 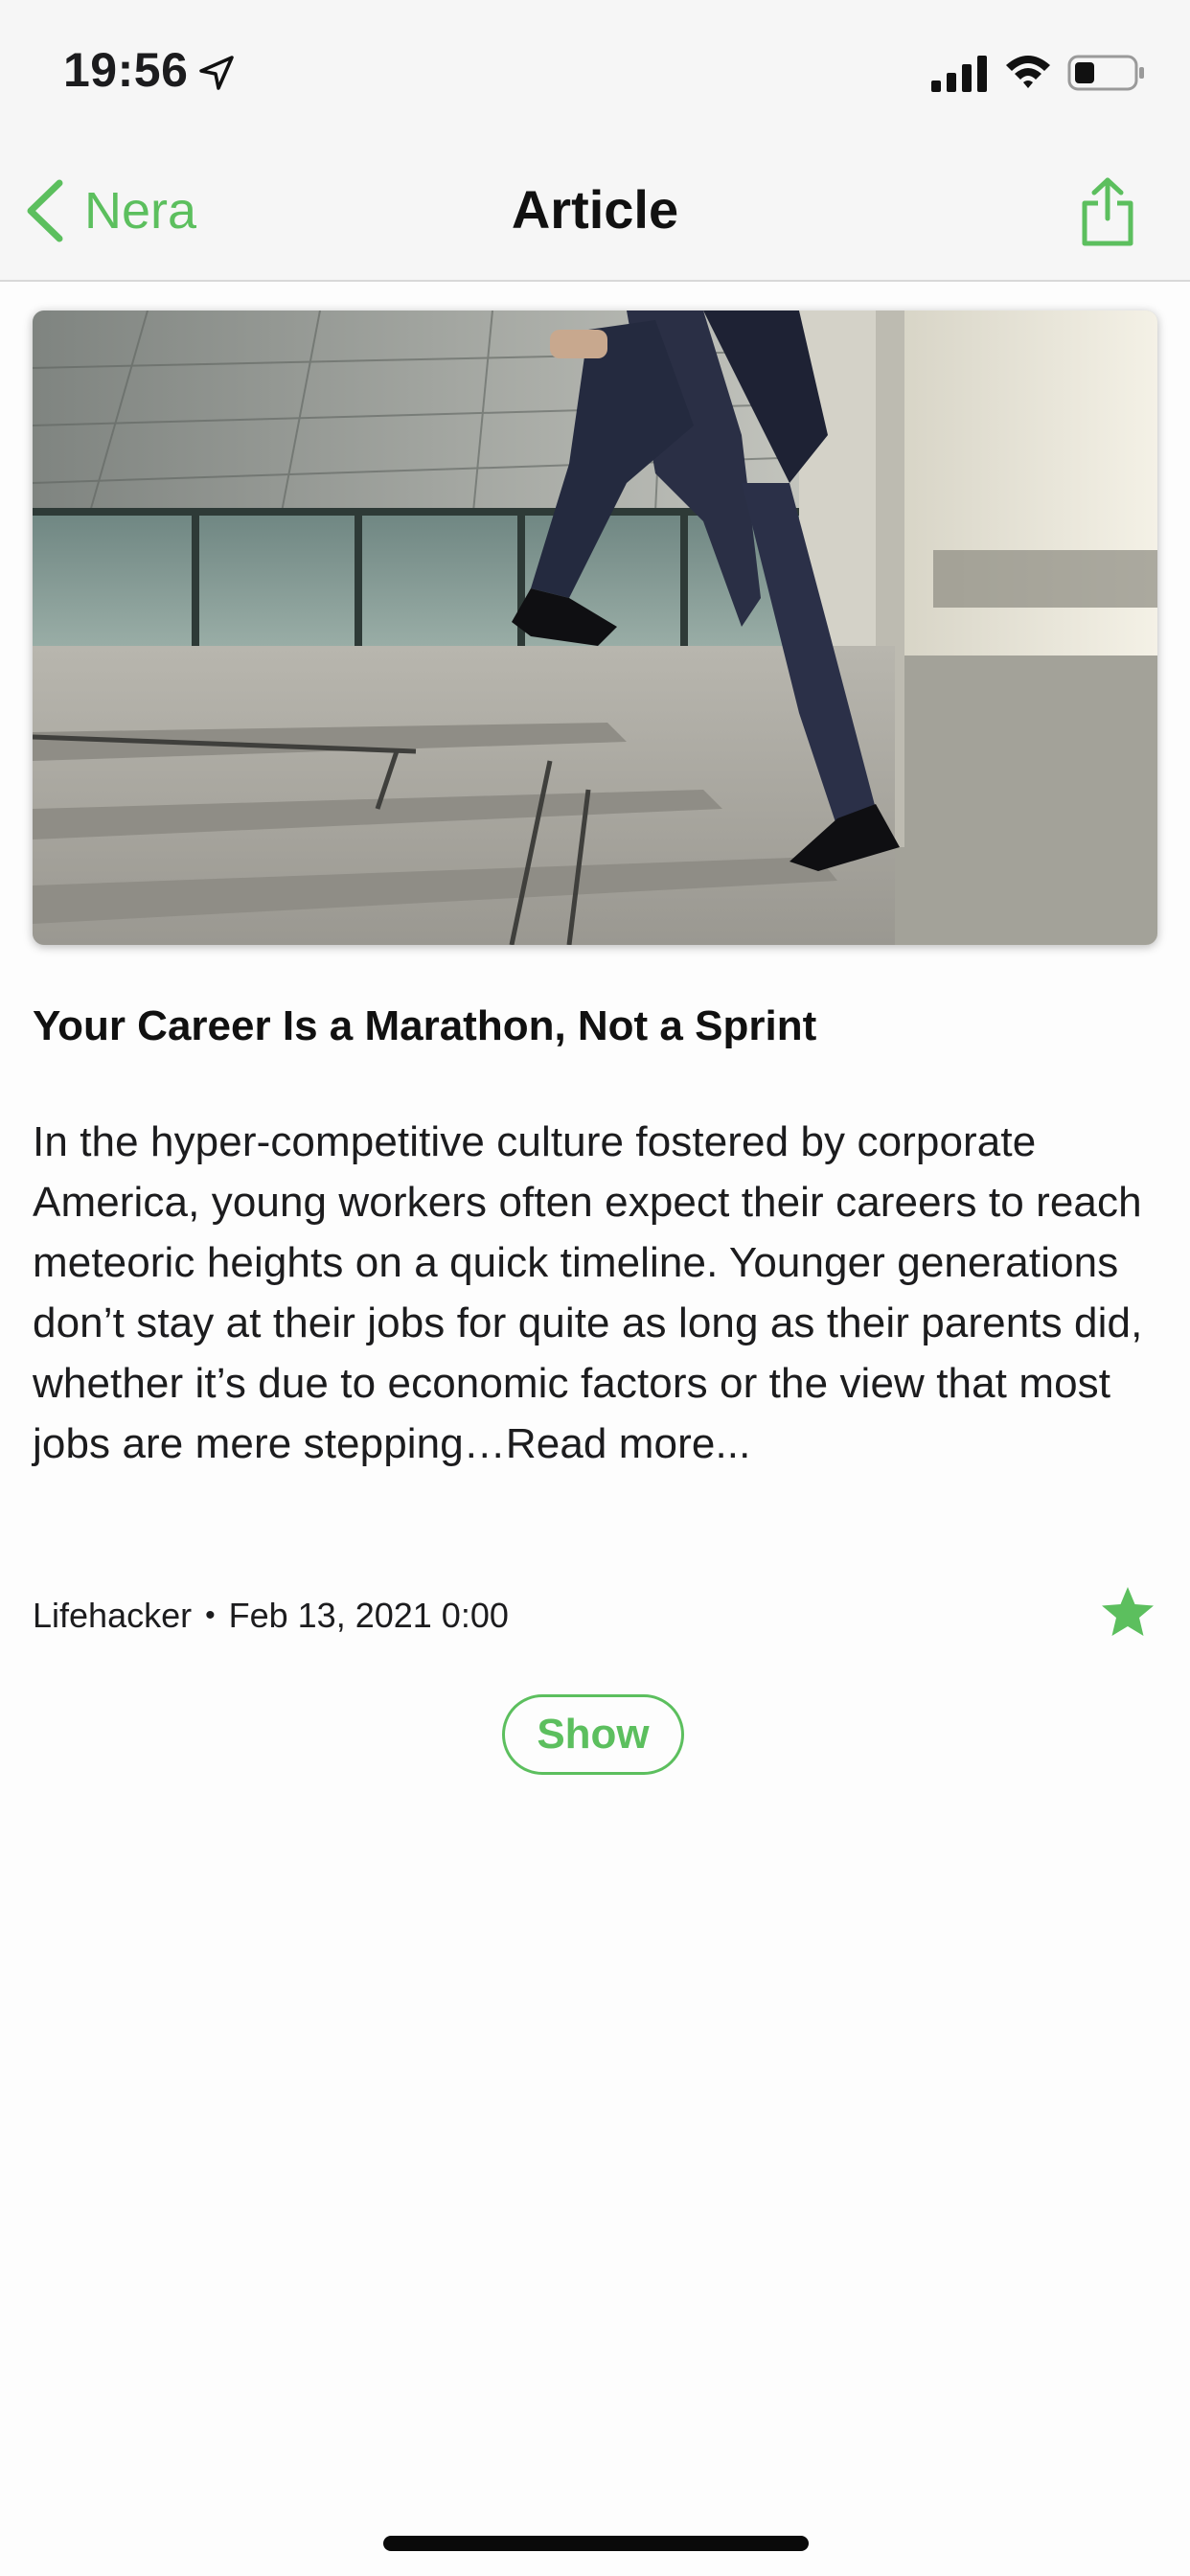 What do you see at coordinates (217, 73) in the screenshot?
I see `location-arrow-icon` at bounding box center [217, 73].